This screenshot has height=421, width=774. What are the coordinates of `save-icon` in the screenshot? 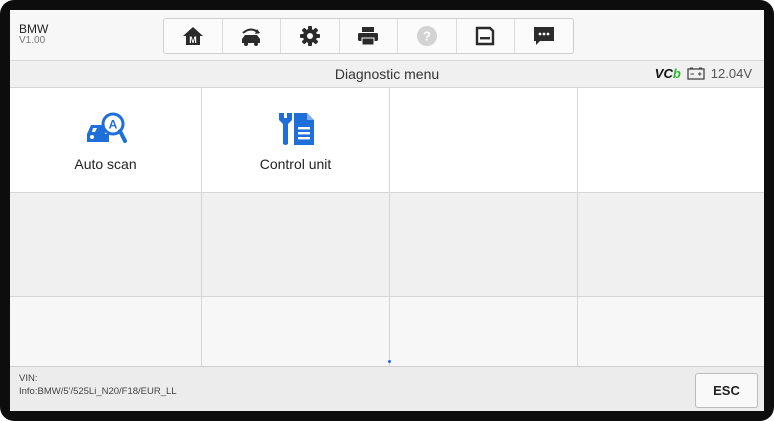 It's located at (485, 36).